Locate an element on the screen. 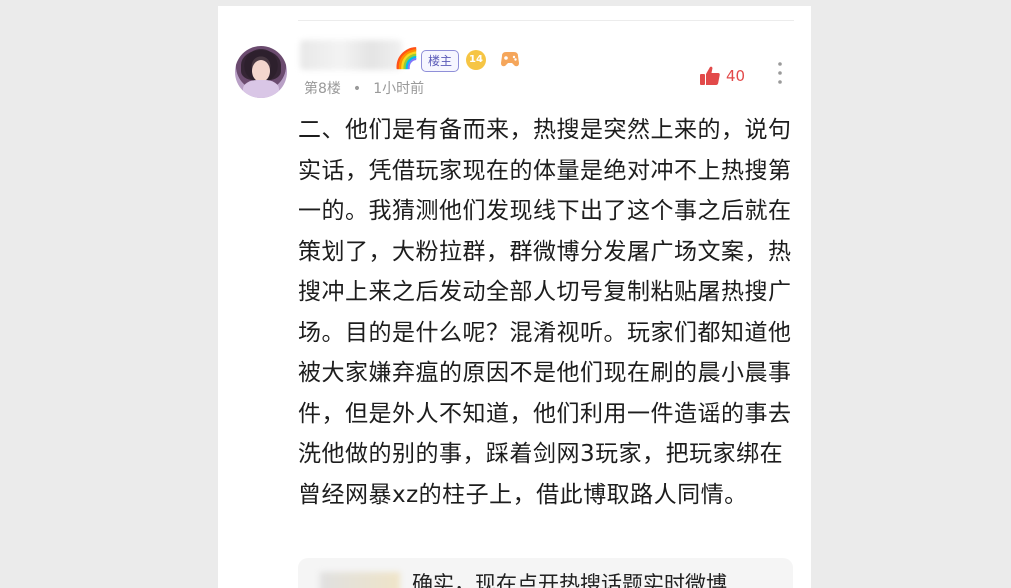 The height and width of the screenshot is (588, 1011). reply-avatar-blurred is located at coordinates (360, 580).